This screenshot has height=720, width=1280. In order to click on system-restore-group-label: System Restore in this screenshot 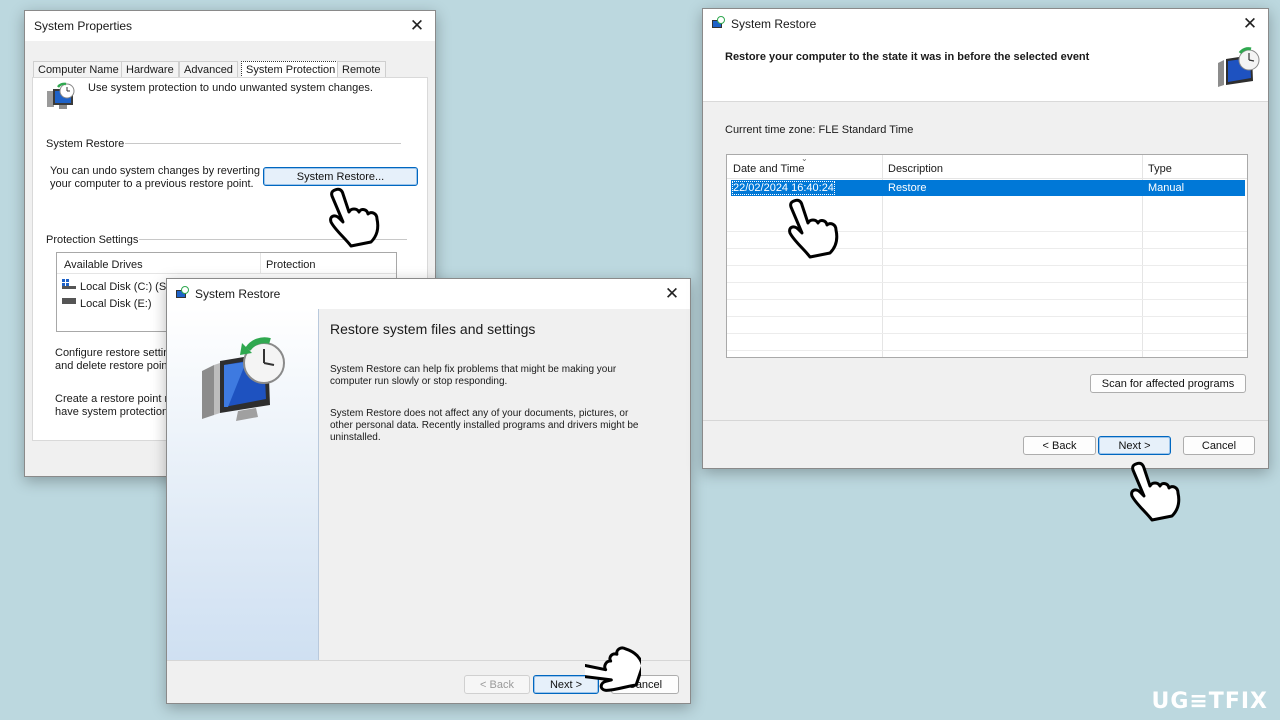, I will do `click(85, 144)`.